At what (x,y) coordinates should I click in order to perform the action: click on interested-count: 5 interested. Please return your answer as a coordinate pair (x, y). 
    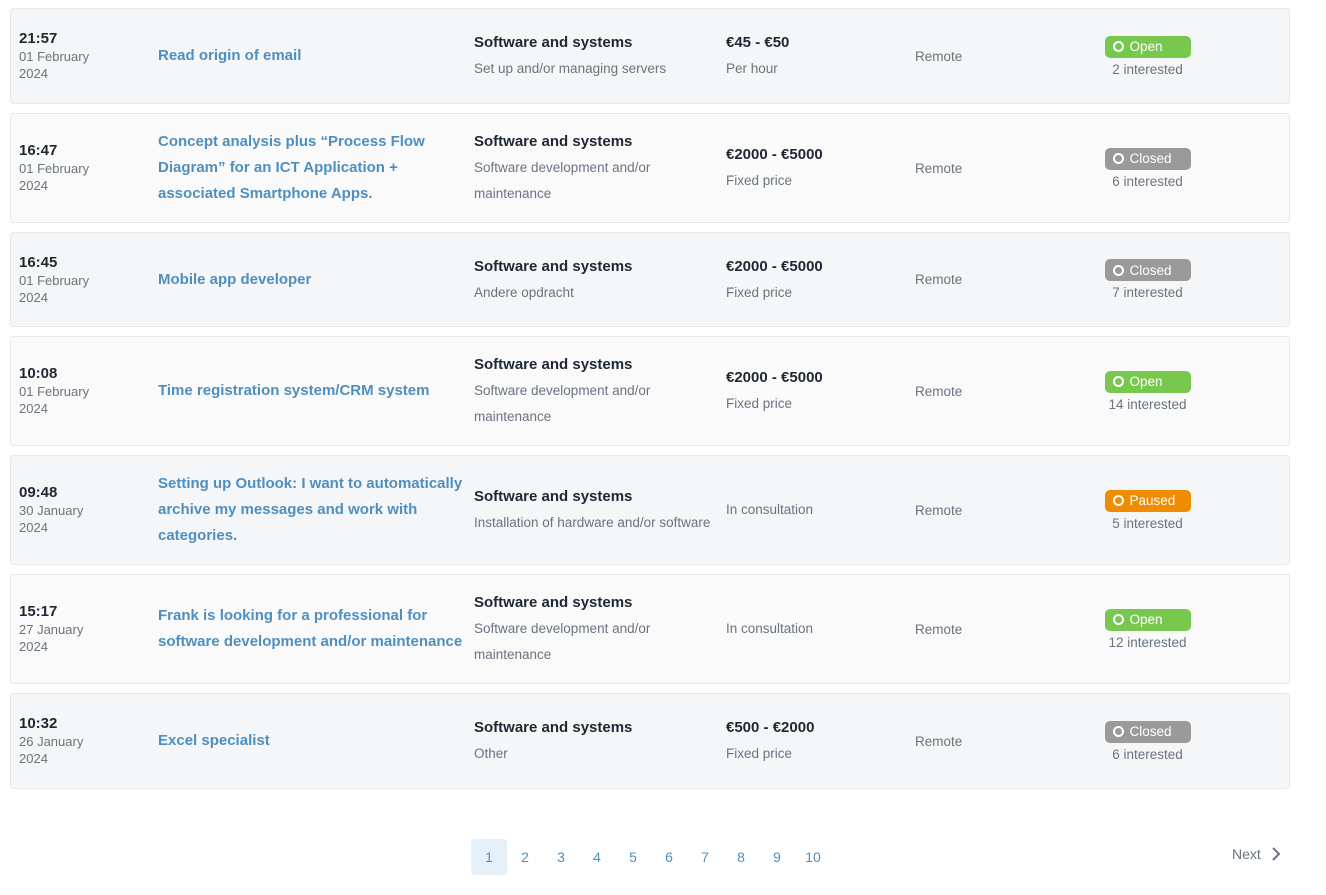
    Looking at the image, I should click on (1147, 523).